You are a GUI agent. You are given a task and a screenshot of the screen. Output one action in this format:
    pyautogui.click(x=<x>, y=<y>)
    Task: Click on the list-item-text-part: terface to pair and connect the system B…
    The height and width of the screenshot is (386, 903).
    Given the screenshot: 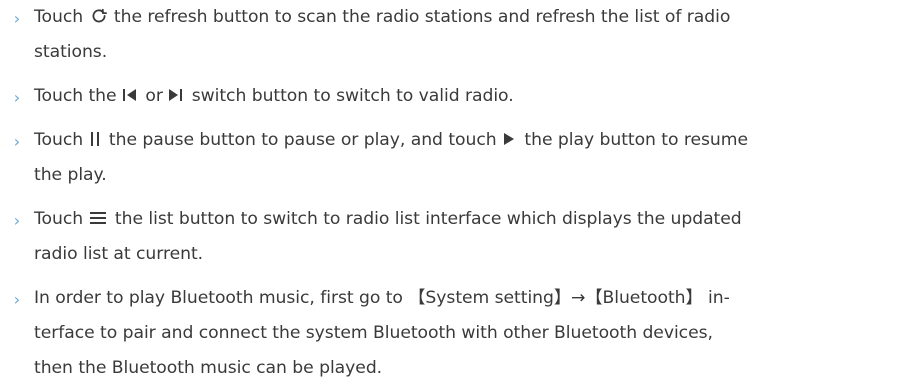 What is the action you would take?
    pyautogui.click(x=373, y=333)
    